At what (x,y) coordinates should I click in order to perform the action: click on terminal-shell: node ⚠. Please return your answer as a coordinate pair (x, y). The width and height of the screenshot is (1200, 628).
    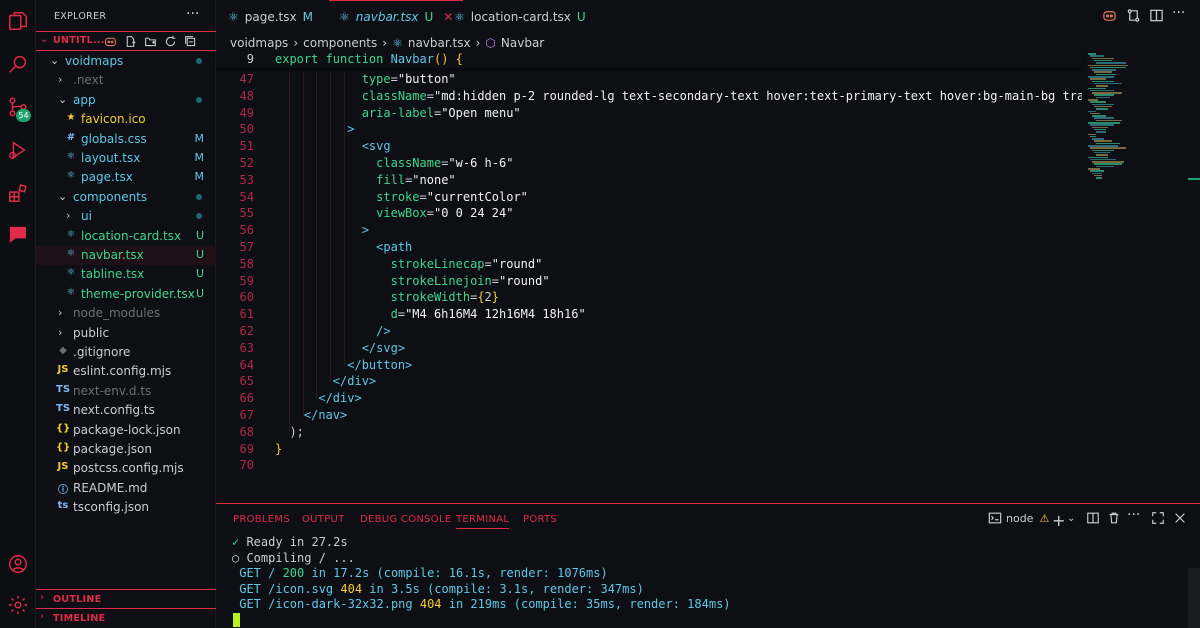
    Looking at the image, I should click on (1018, 518).